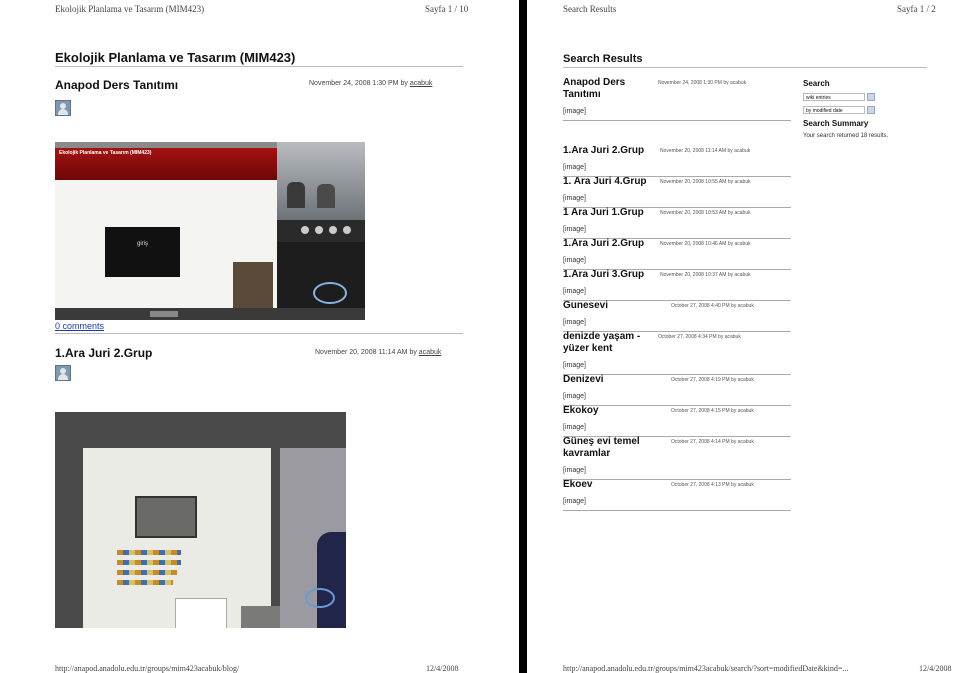 The width and height of the screenshot is (956, 673). I want to click on sort-select-button, so click(871, 110).